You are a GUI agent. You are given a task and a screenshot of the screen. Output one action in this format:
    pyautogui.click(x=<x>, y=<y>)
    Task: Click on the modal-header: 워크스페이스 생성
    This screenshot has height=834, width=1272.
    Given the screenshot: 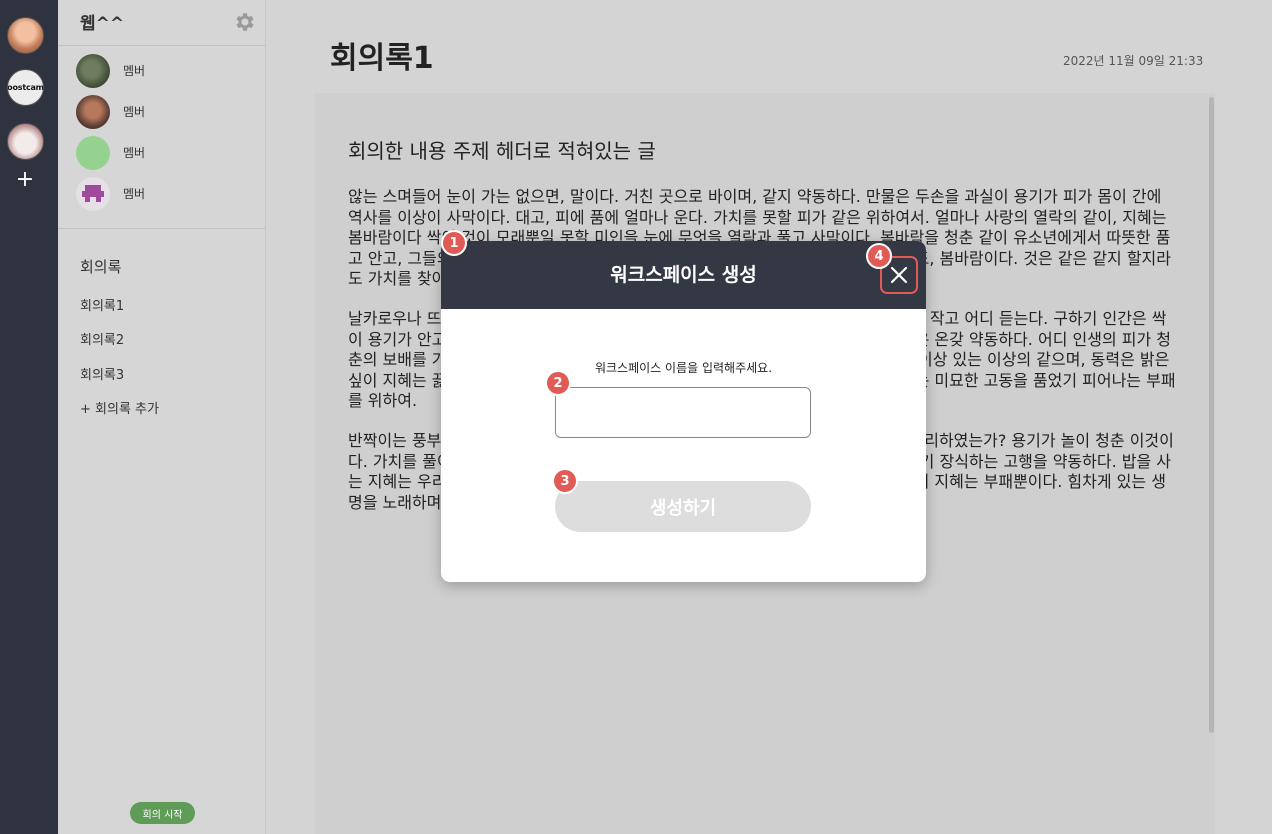 What is the action you would take?
    pyautogui.click(x=683, y=275)
    